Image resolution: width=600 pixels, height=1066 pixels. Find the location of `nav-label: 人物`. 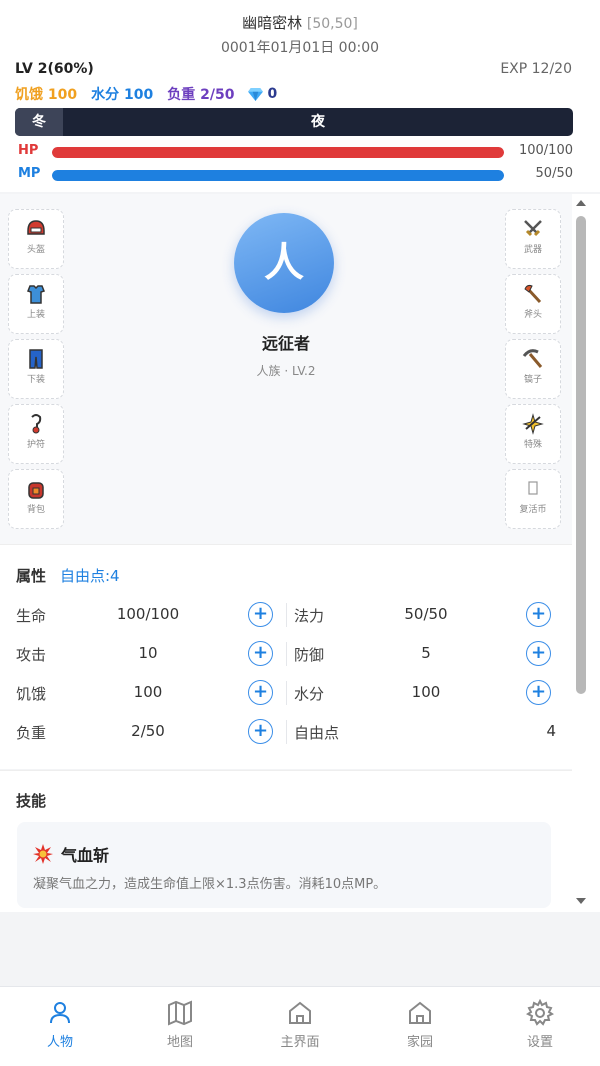

nav-label: 人物 is located at coordinates (59, 1042).